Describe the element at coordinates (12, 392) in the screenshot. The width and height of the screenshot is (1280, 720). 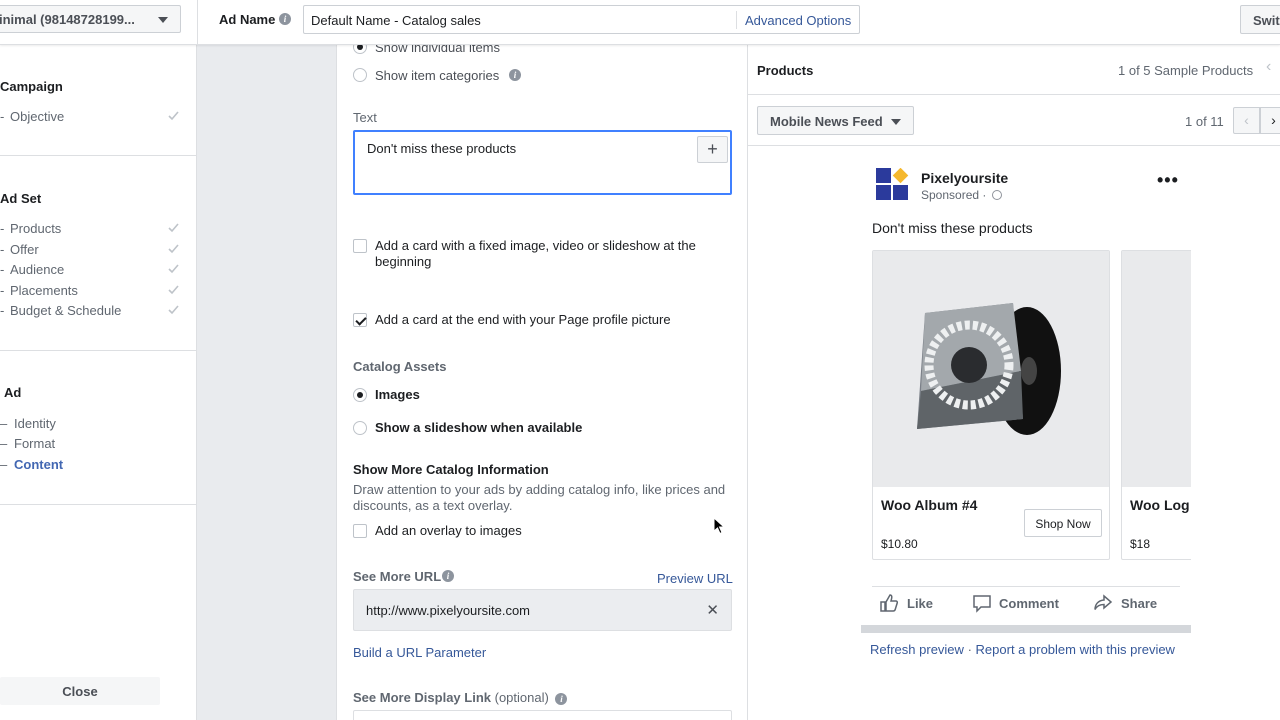
I see `sidebar-section-ad: Ad` at that location.